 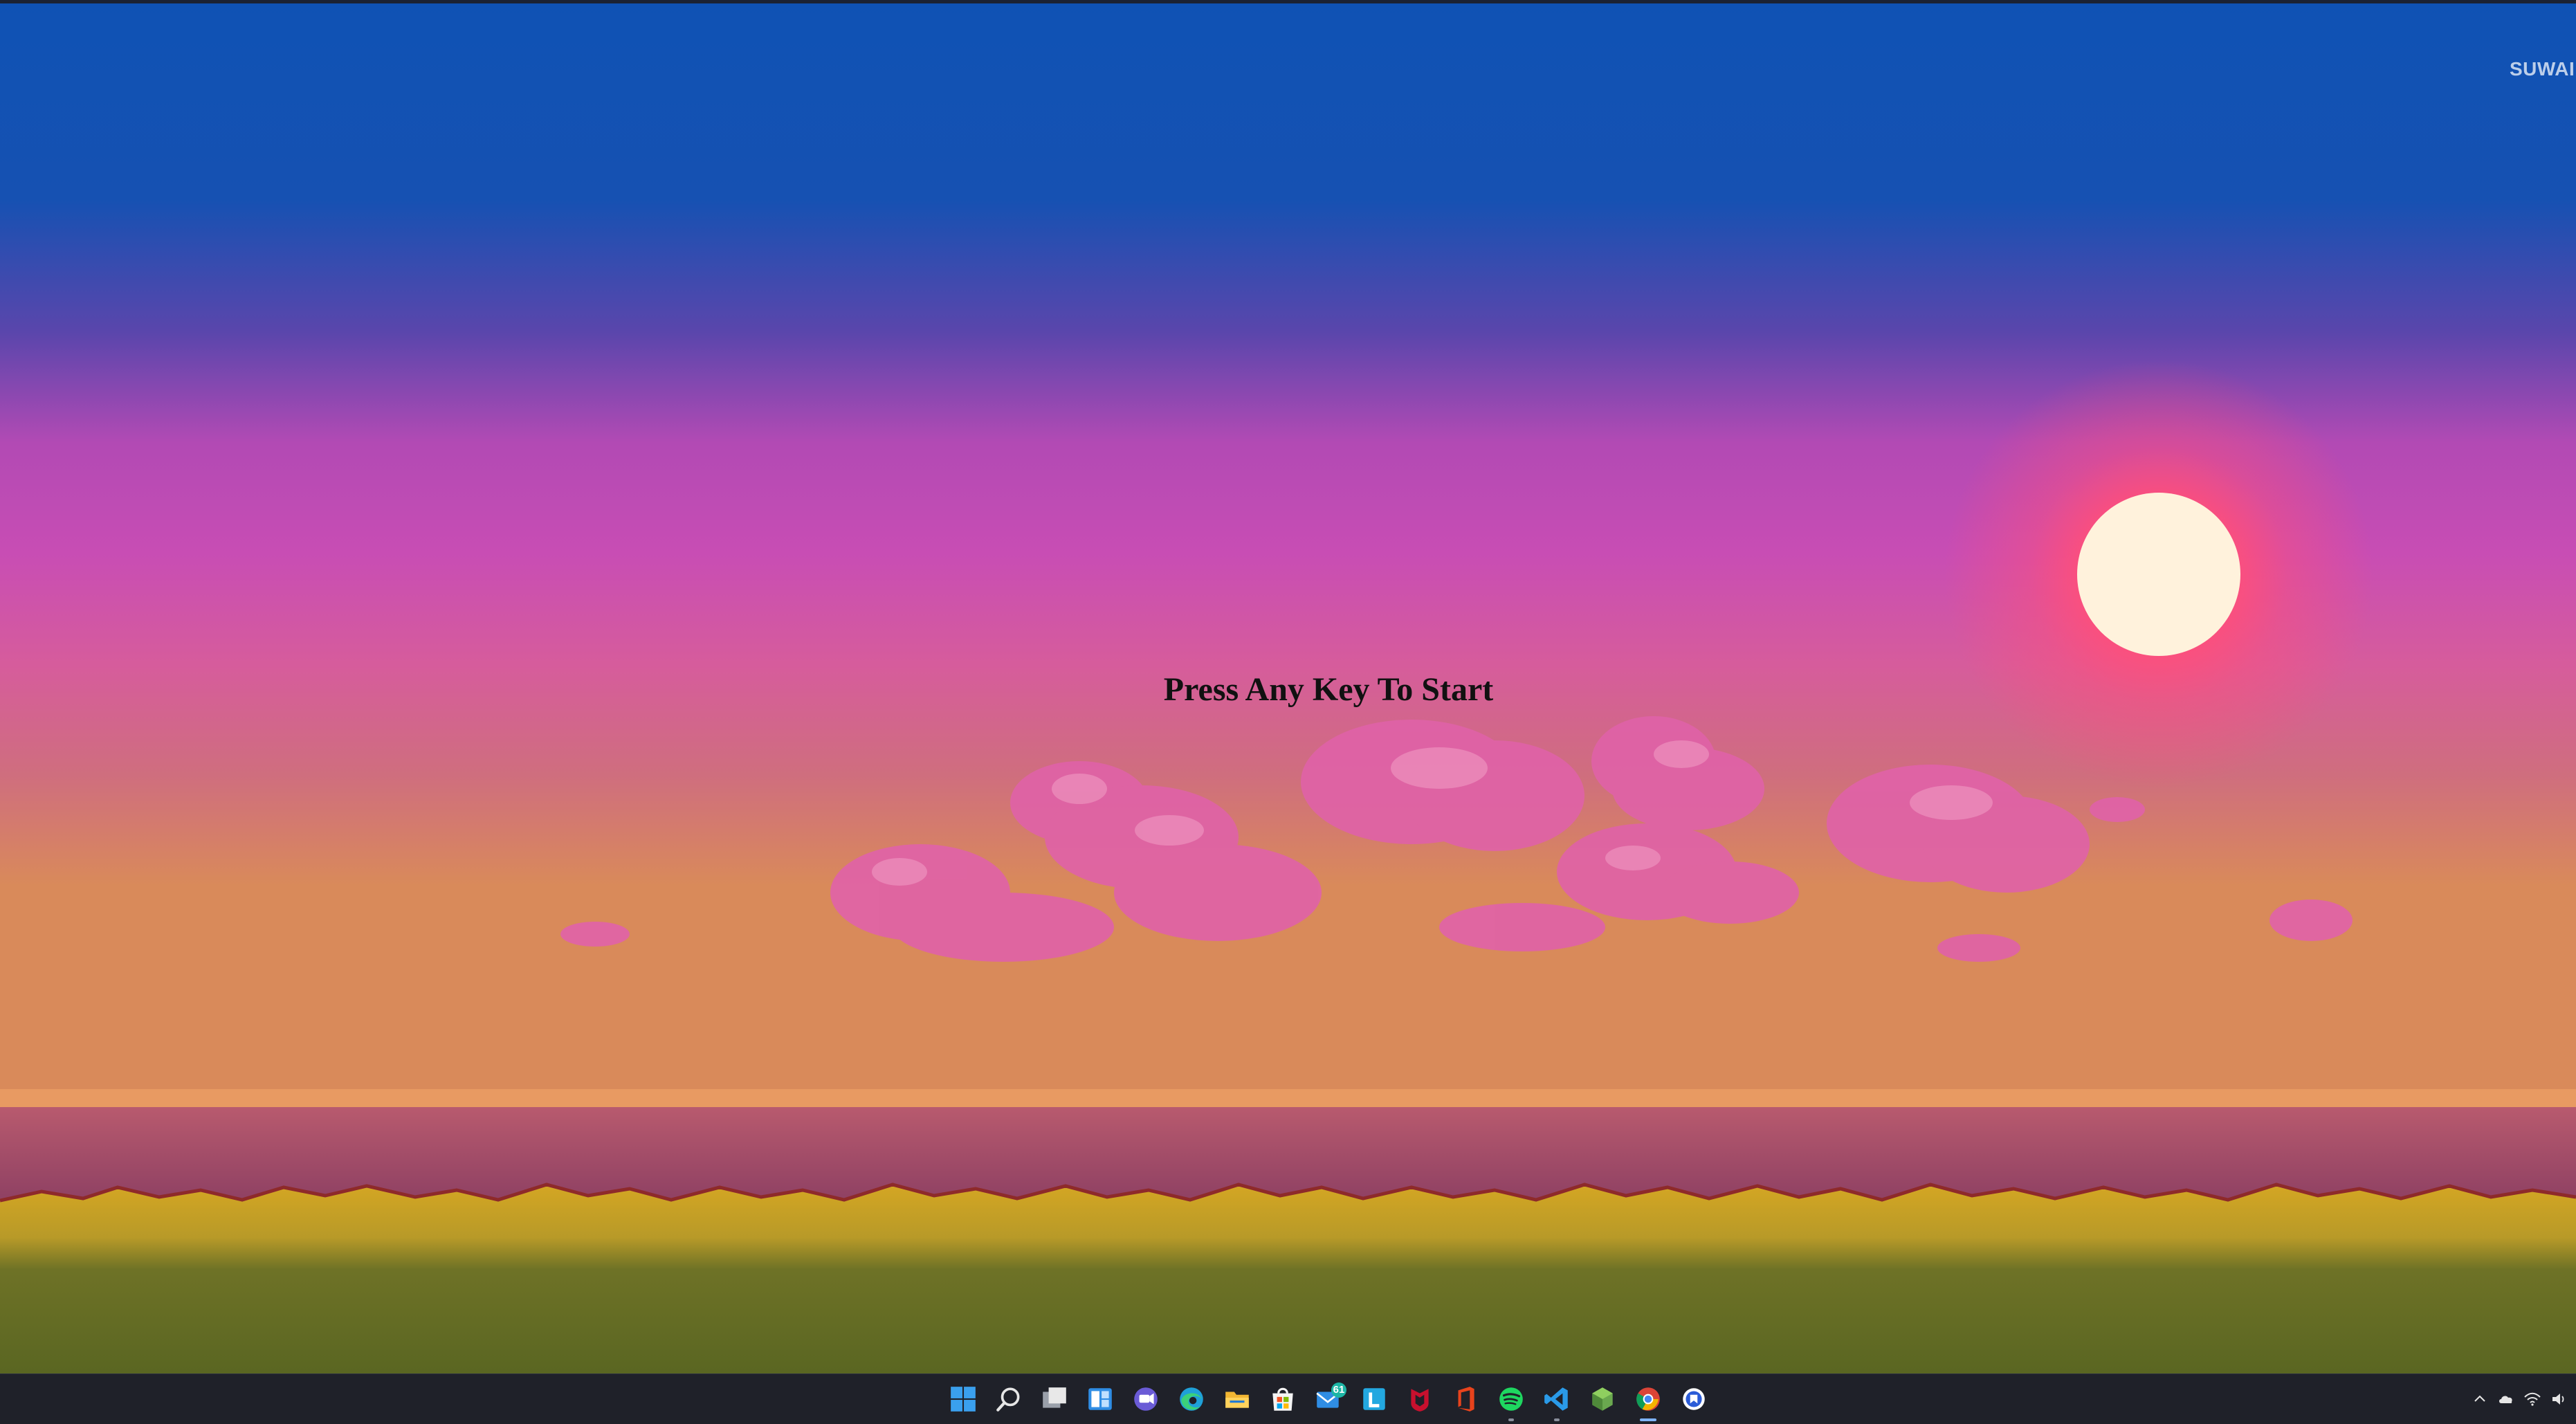 What do you see at coordinates (1288, 1098) in the screenshot?
I see `horizon-line` at bounding box center [1288, 1098].